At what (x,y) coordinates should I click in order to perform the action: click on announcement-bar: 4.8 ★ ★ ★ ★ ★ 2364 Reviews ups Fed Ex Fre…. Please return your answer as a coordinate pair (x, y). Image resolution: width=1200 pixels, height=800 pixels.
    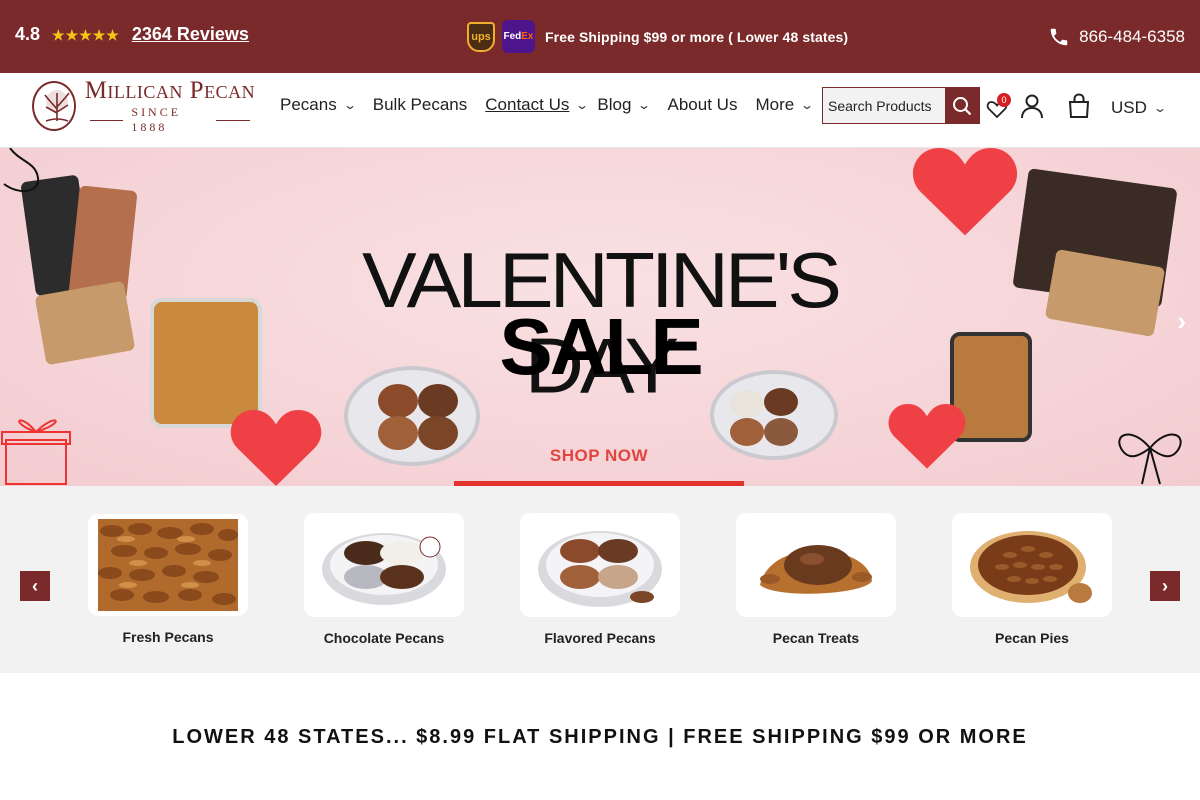
    Looking at the image, I should click on (600, 36).